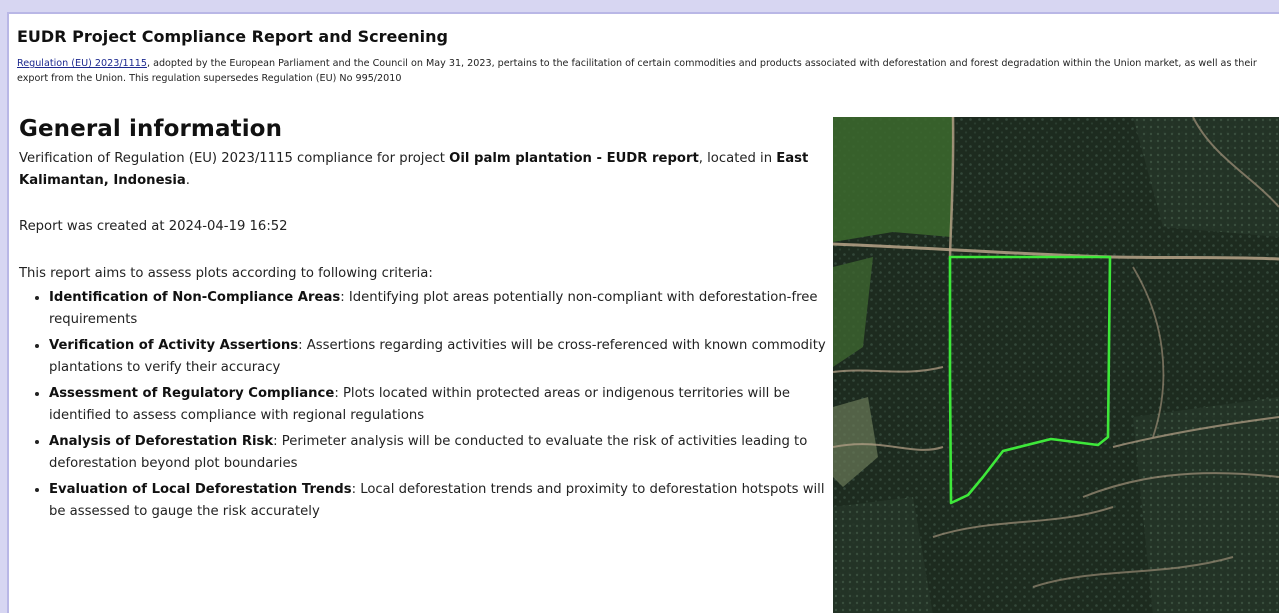 Image resolution: width=1279 pixels, height=613 pixels. What do you see at coordinates (187, 180) in the screenshot?
I see `period: .` at bounding box center [187, 180].